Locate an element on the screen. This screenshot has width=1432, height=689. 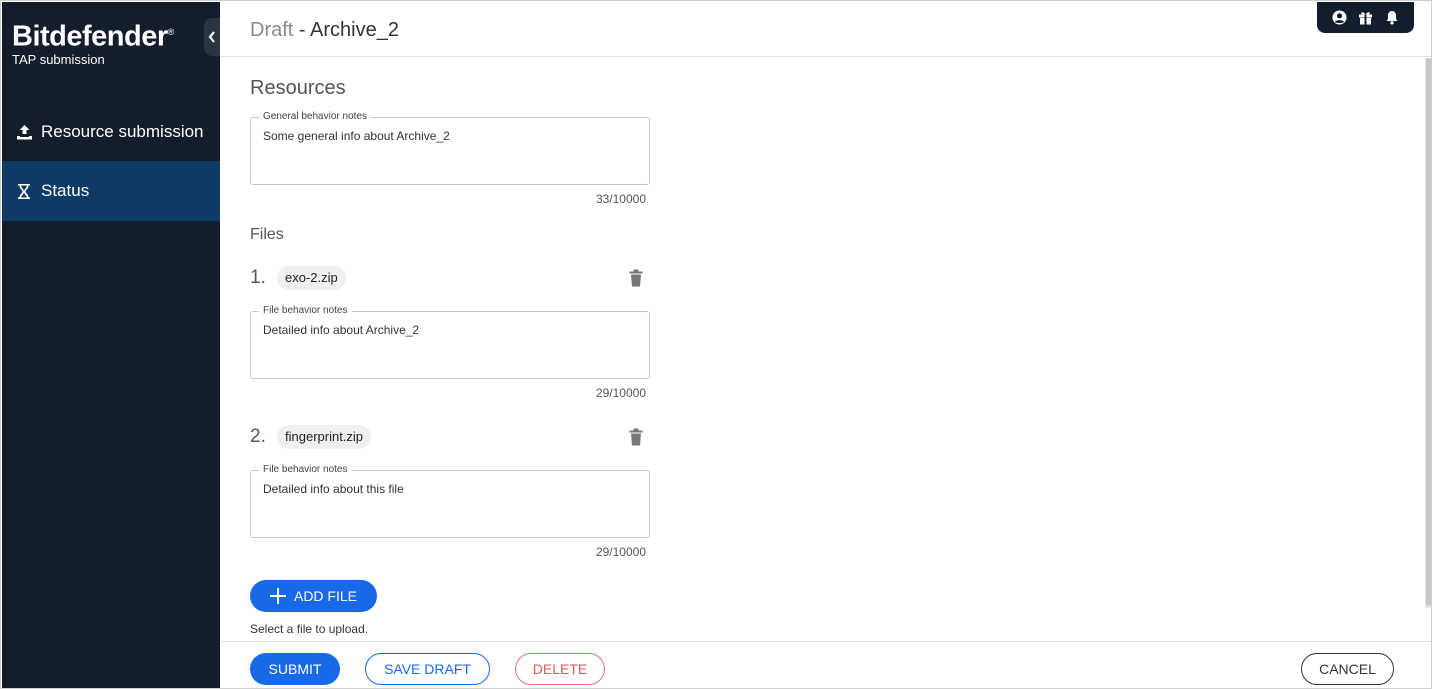
scrollbar-thumb is located at coordinates (1428, 332).